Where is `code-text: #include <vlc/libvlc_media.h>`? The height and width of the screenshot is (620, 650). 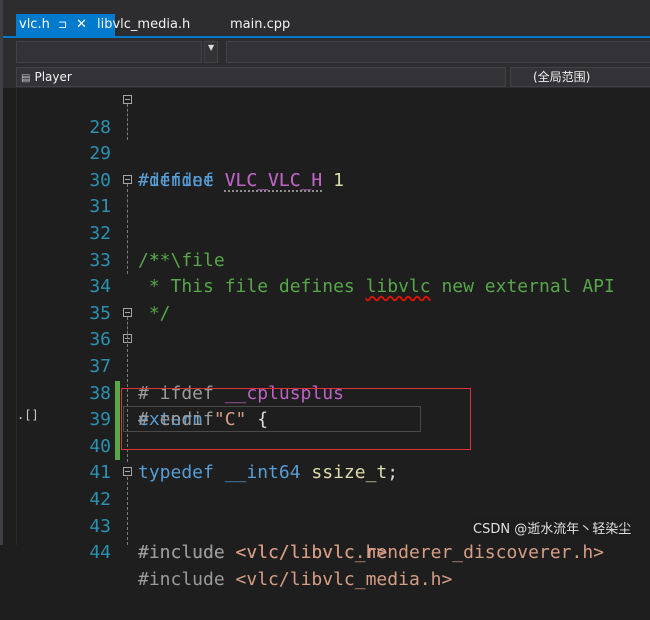
code-text: #include <vlc/libvlc_media.h> is located at coordinates (295, 579).